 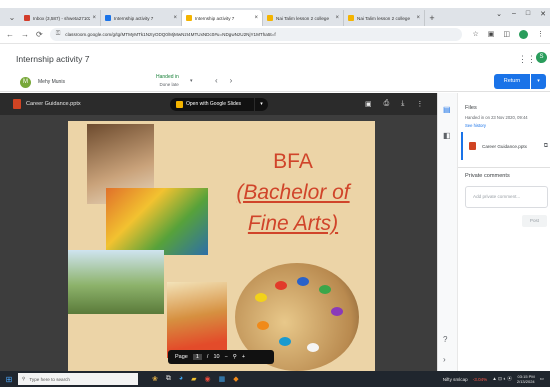 What do you see at coordinates (134, 18) in the screenshot?
I see `tab-title: Internship activity 7` at bounding box center [134, 18].